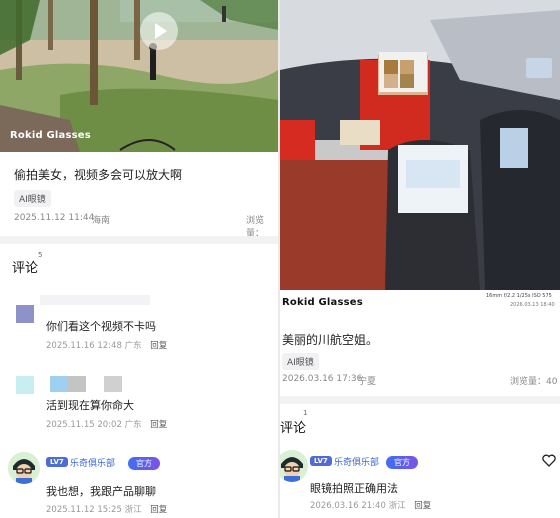  What do you see at coordinates (549, 461) in the screenshot?
I see `like-icon` at bounding box center [549, 461].